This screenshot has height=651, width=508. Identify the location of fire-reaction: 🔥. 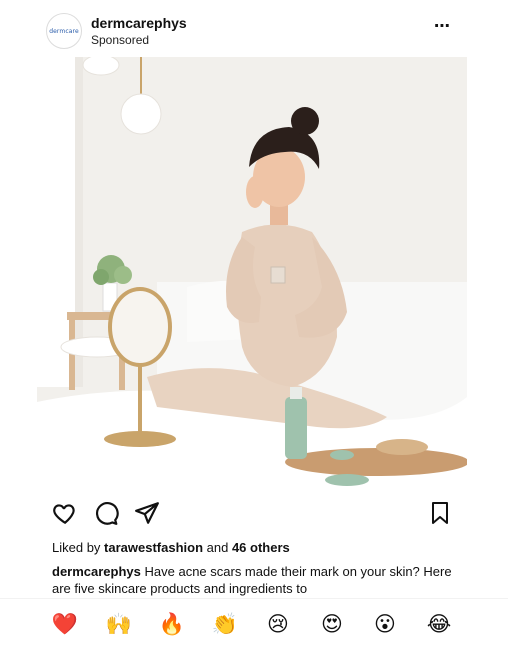
(172, 624).